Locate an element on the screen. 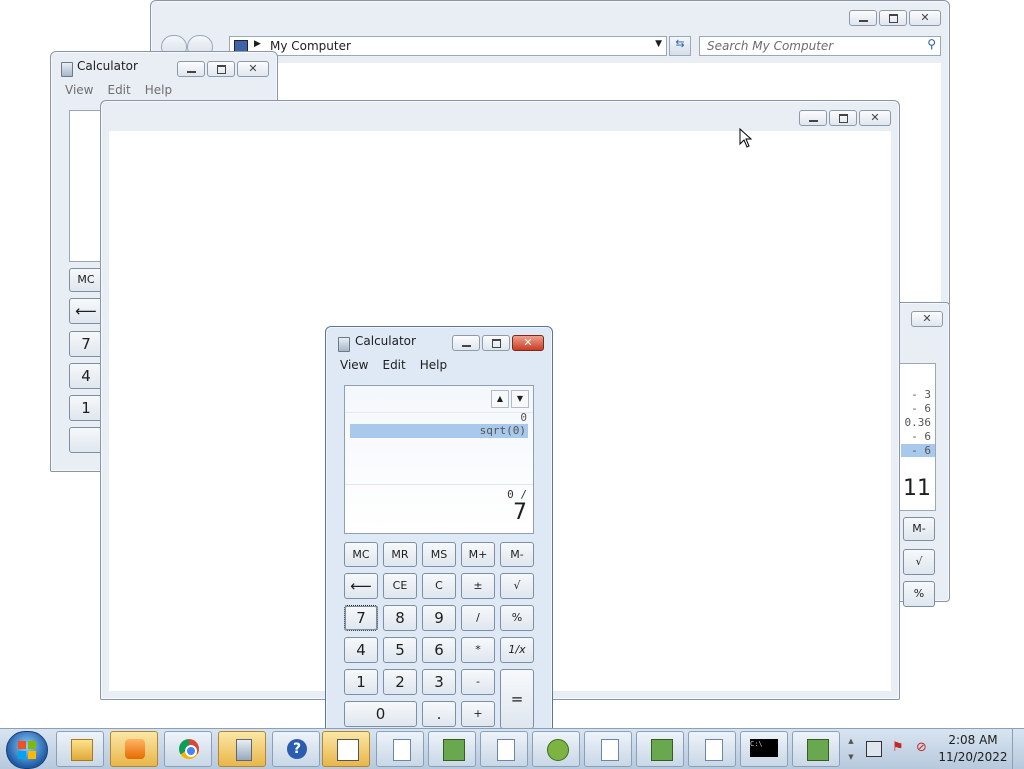  taskbar-calculator is located at coordinates (242, 749).